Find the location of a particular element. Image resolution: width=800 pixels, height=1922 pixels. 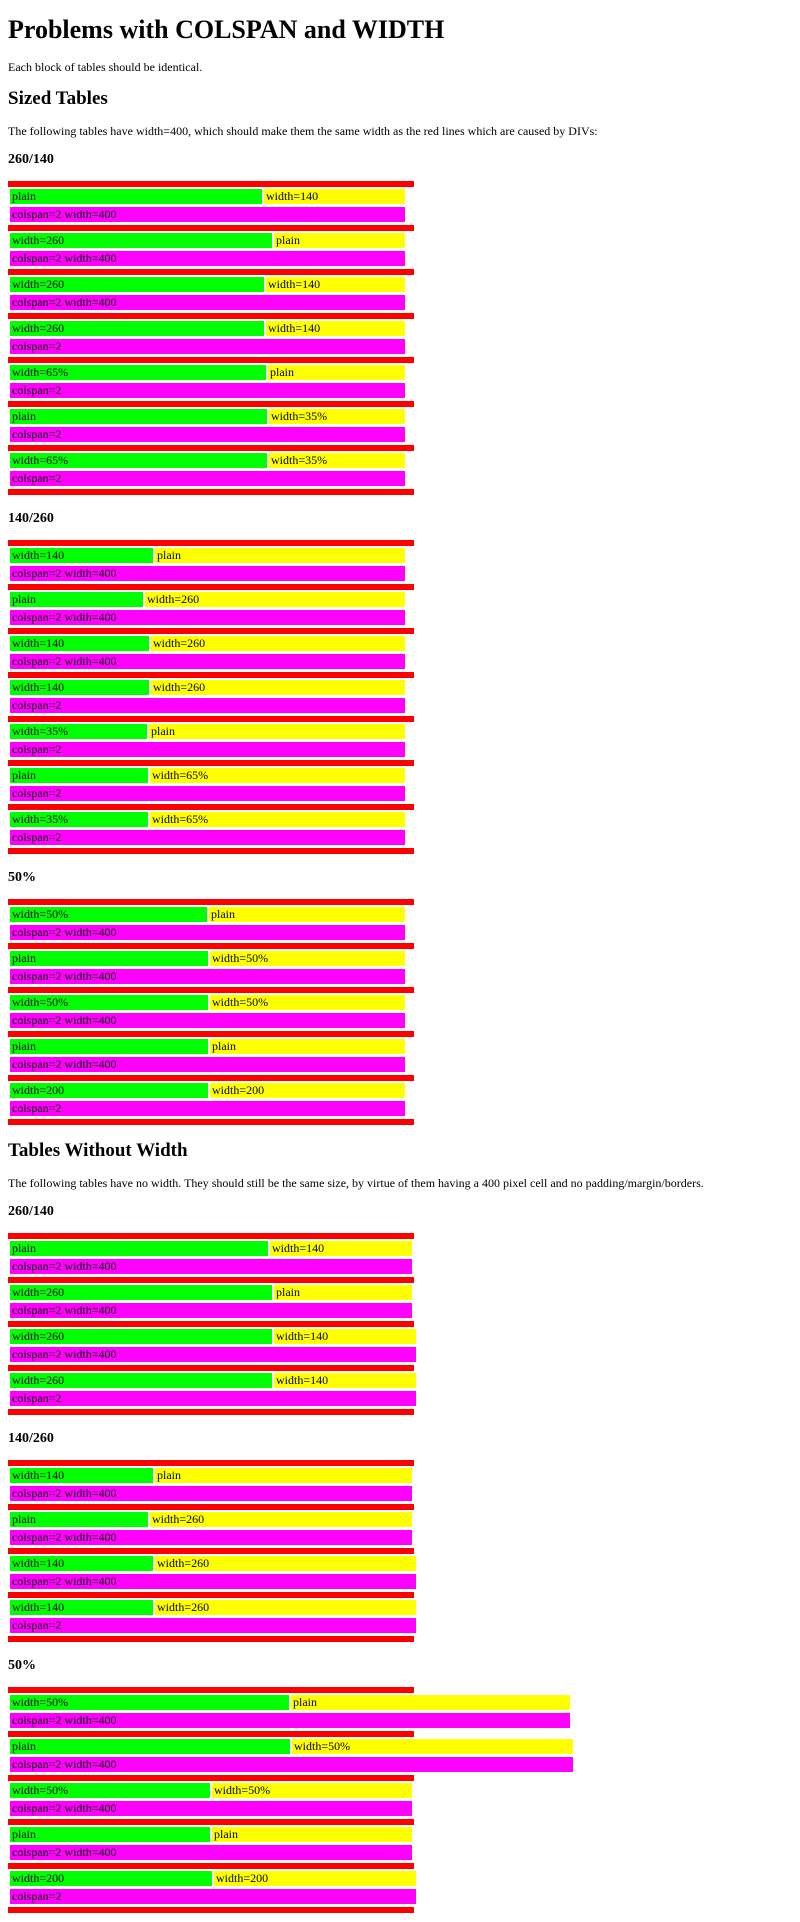

table-cell-right: width=65% is located at coordinates (277, 775).